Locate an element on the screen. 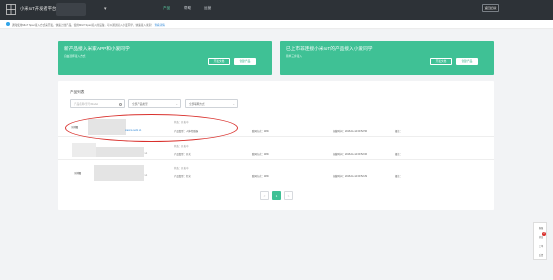  chevron-down-icon: ▾ is located at coordinates (105, 9).